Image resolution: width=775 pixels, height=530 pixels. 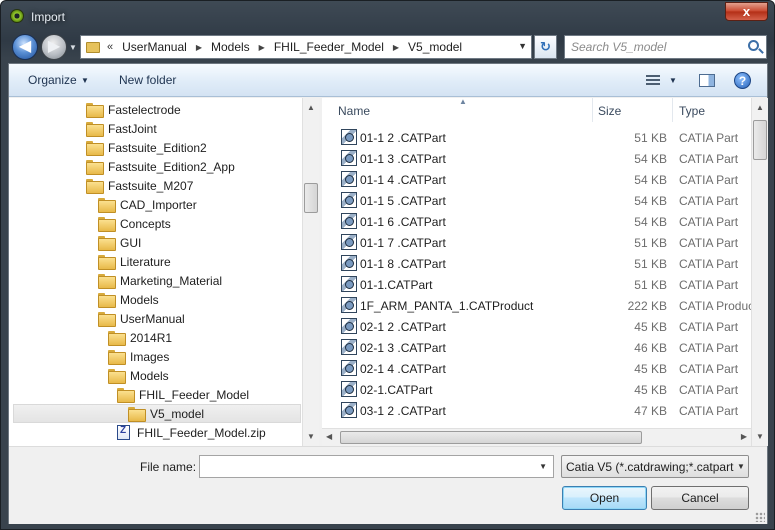 What do you see at coordinates (536, 158) in the screenshot?
I see `file-row: 01-1 3 .CATPart 54 KB CATIA Part` at bounding box center [536, 158].